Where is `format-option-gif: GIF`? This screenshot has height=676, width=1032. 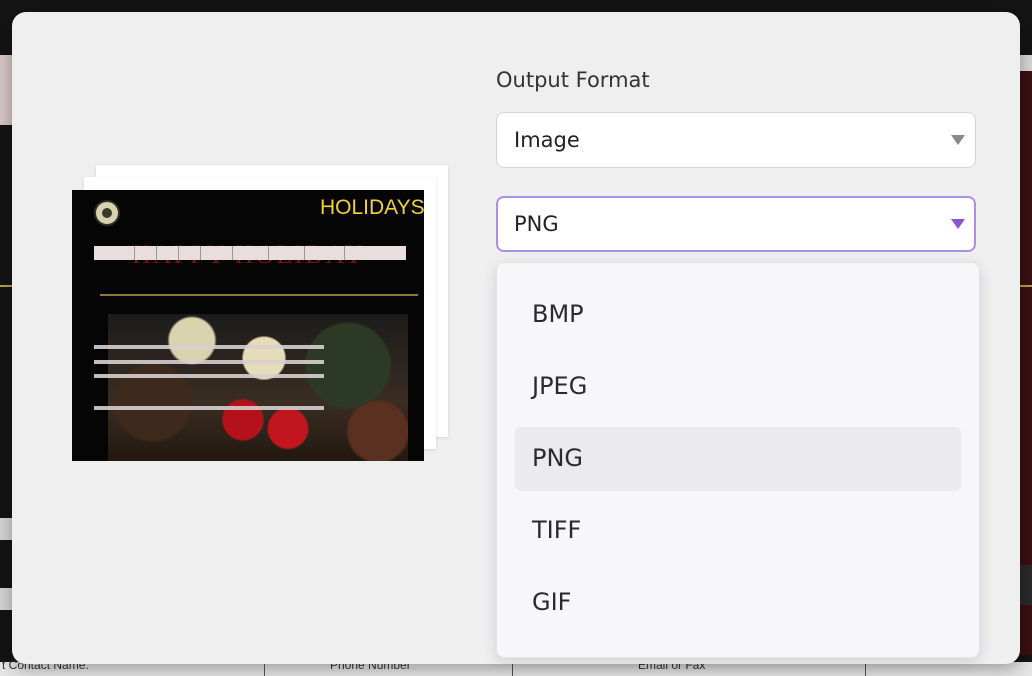 format-option-gif: GIF is located at coordinates (738, 603).